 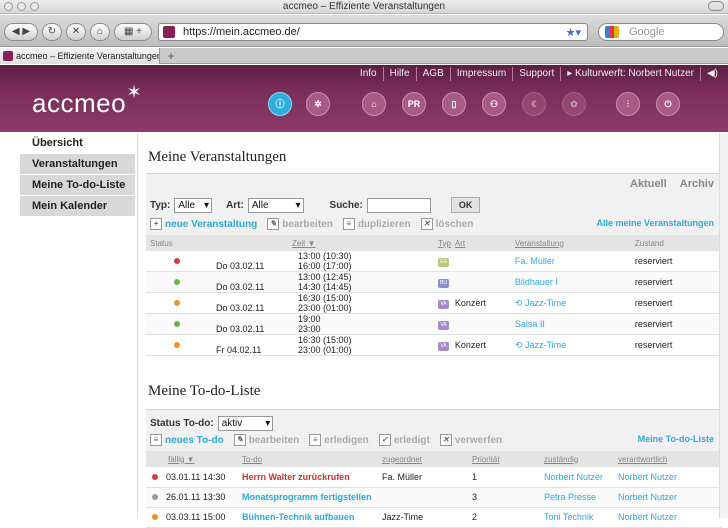 I want to click on pr-icon: PR, so click(x=414, y=104).